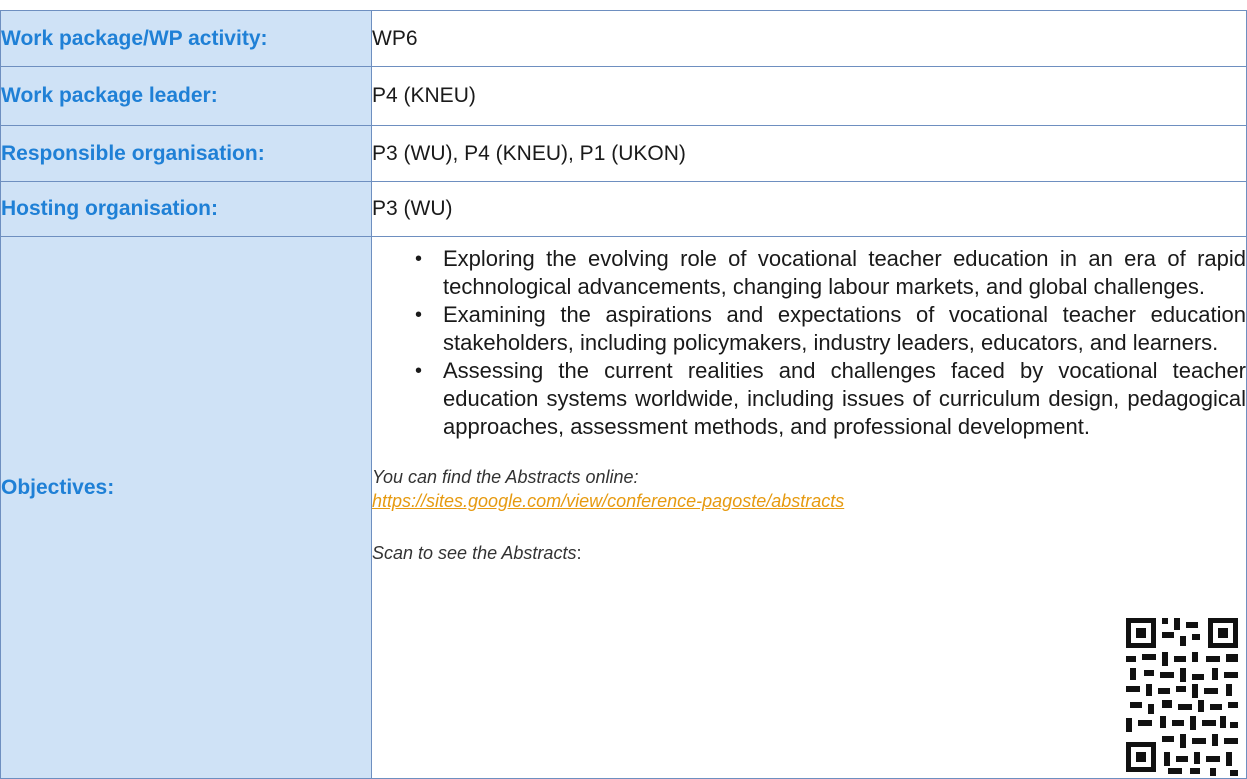 This screenshot has height=779, width=1247. I want to click on table-row: Hosting organisation: P3 (WU), so click(623, 209).